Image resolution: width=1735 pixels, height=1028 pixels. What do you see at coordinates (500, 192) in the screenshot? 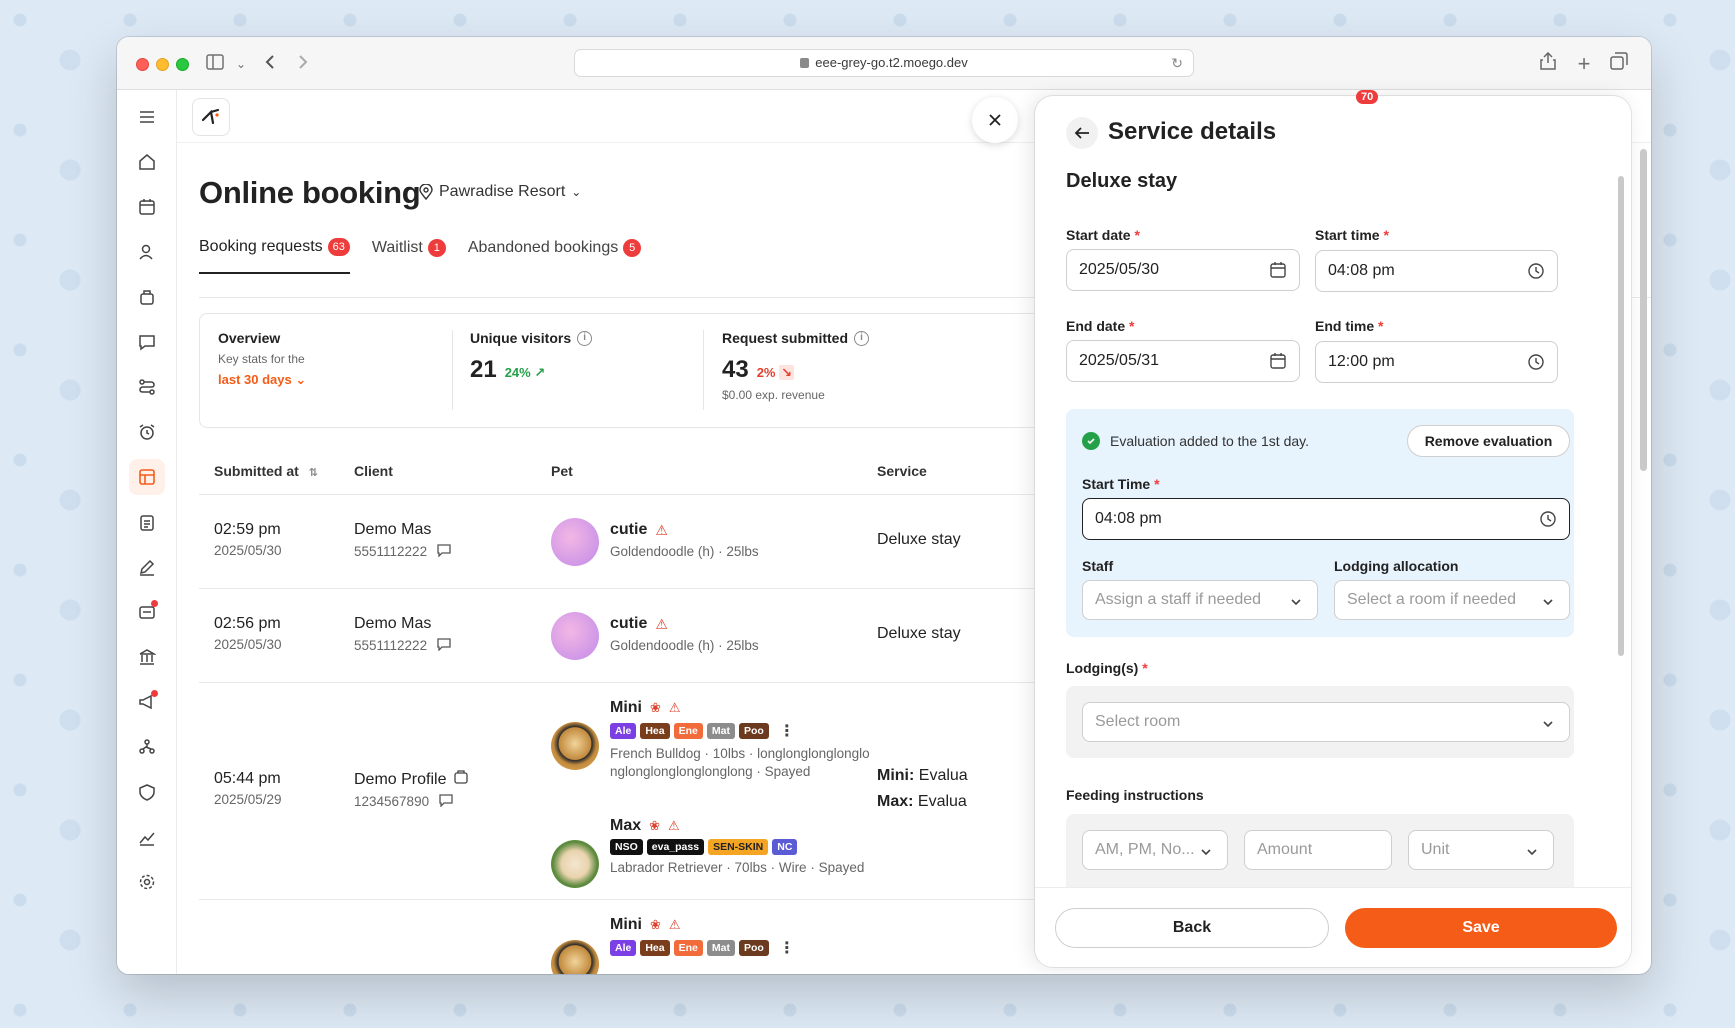
I see `location-selector: Pawradise Resort ⌄` at bounding box center [500, 192].